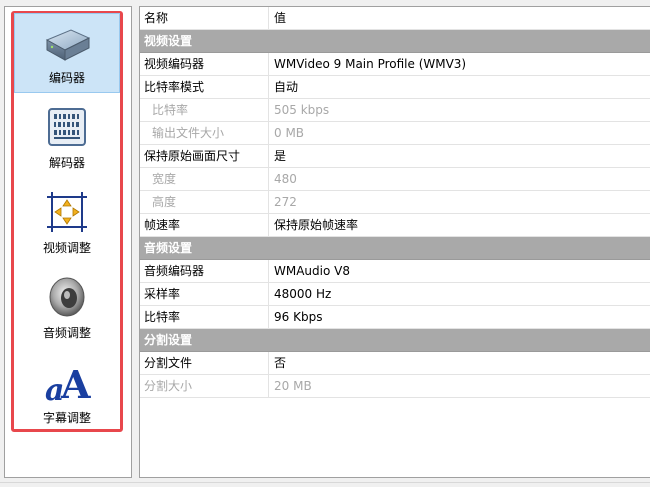  Describe the element at coordinates (204, 202) in the screenshot. I see `property-name: 高度` at that location.